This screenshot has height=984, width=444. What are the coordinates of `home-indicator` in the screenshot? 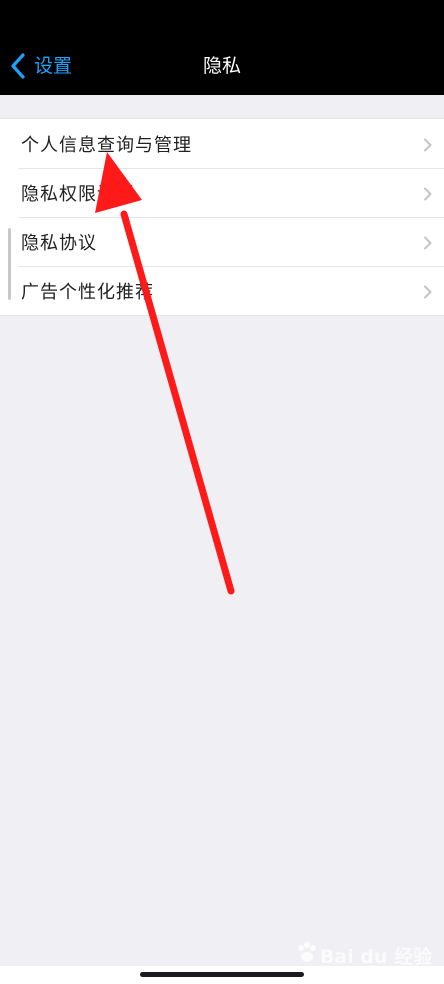 It's located at (222, 974).